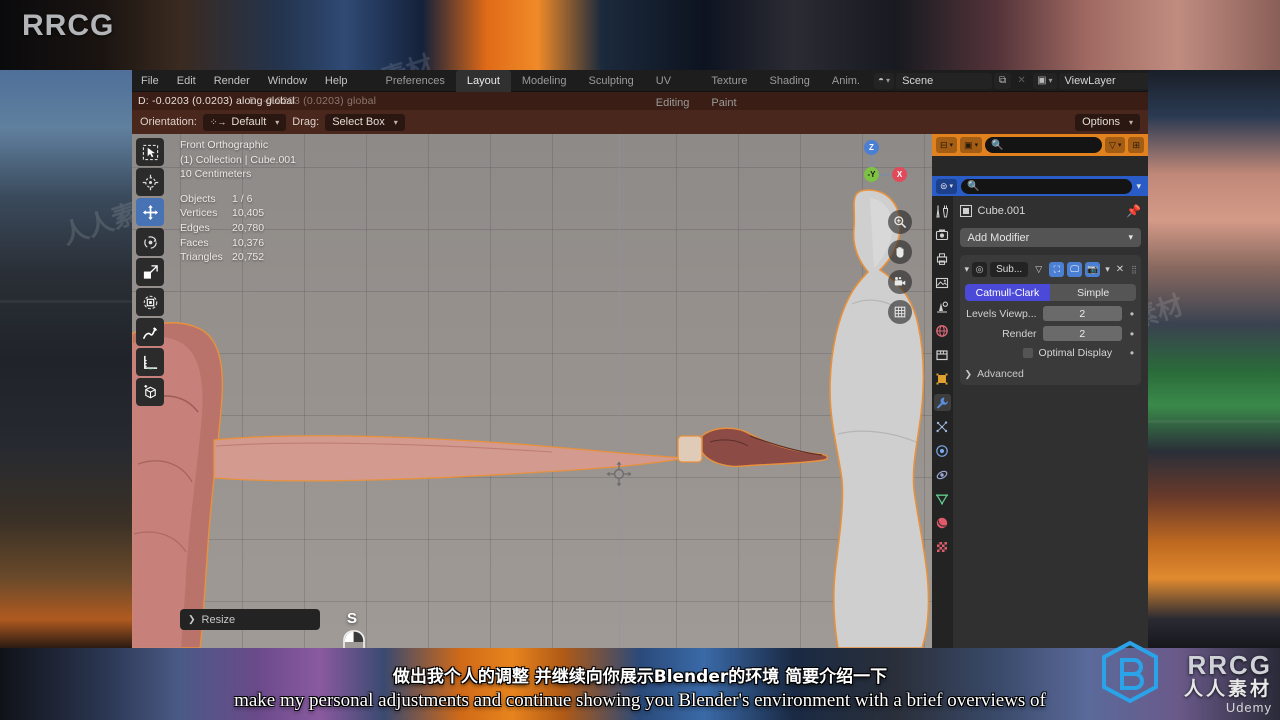 This screenshot has width=1280, height=720. What do you see at coordinates (1045, 80) in the screenshot?
I see `viewlayer-browse-icon: ▣ ▾` at bounding box center [1045, 80].